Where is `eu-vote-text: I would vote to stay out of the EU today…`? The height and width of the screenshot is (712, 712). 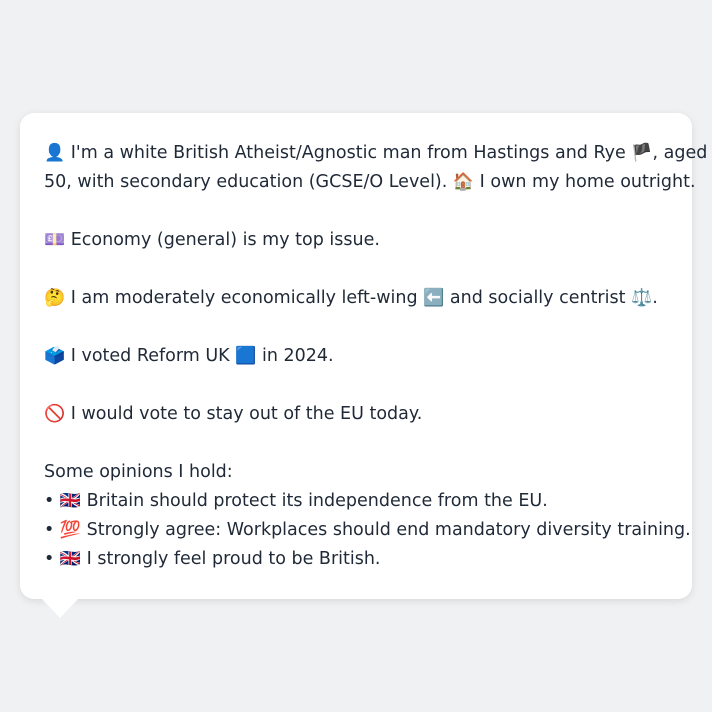
eu-vote-text: I would vote to stay out of the EU today… is located at coordinates (246, 414).